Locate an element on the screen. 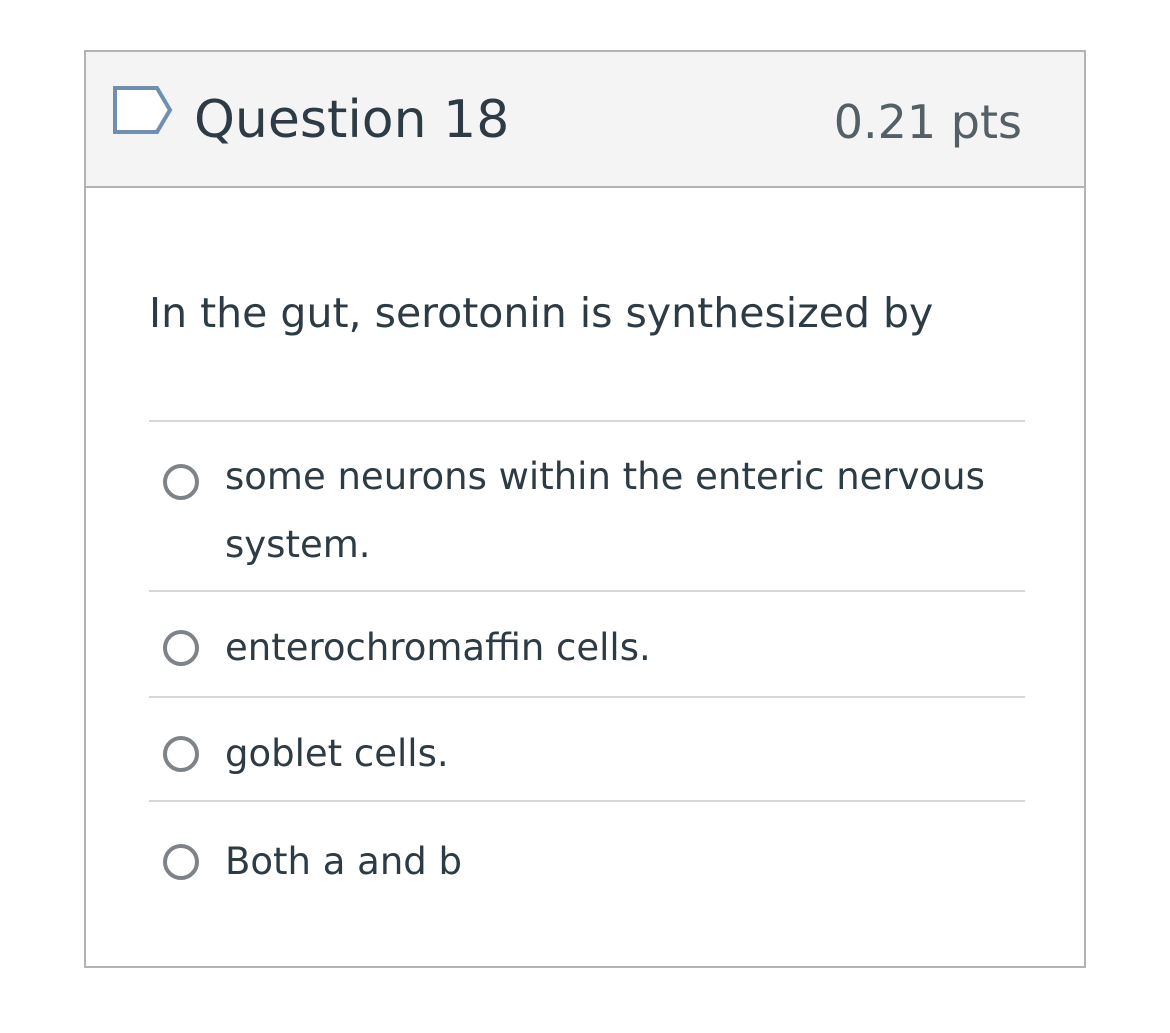 The image size is (1170, 1033). question-points: 0.21 pts is located at coordinates (927, 122).